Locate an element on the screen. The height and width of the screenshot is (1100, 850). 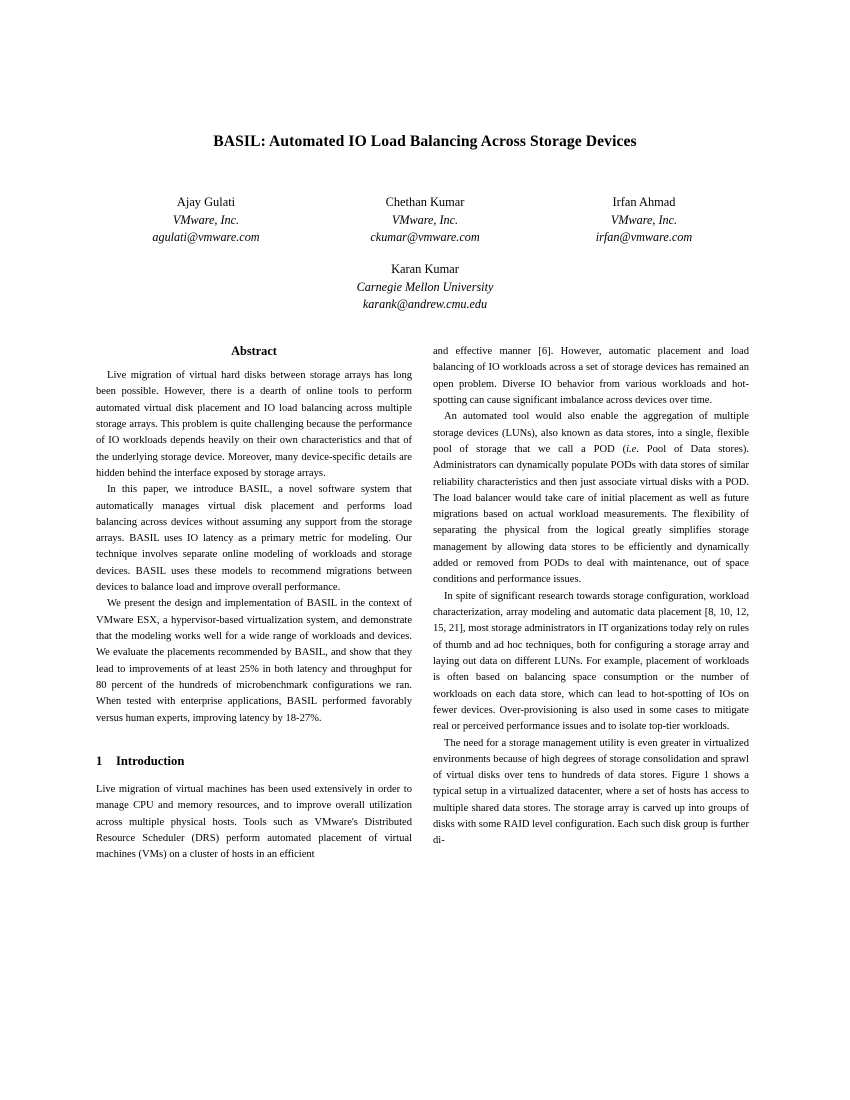
author-name: Irfan Ahmad is located at coordinates (644, 202).